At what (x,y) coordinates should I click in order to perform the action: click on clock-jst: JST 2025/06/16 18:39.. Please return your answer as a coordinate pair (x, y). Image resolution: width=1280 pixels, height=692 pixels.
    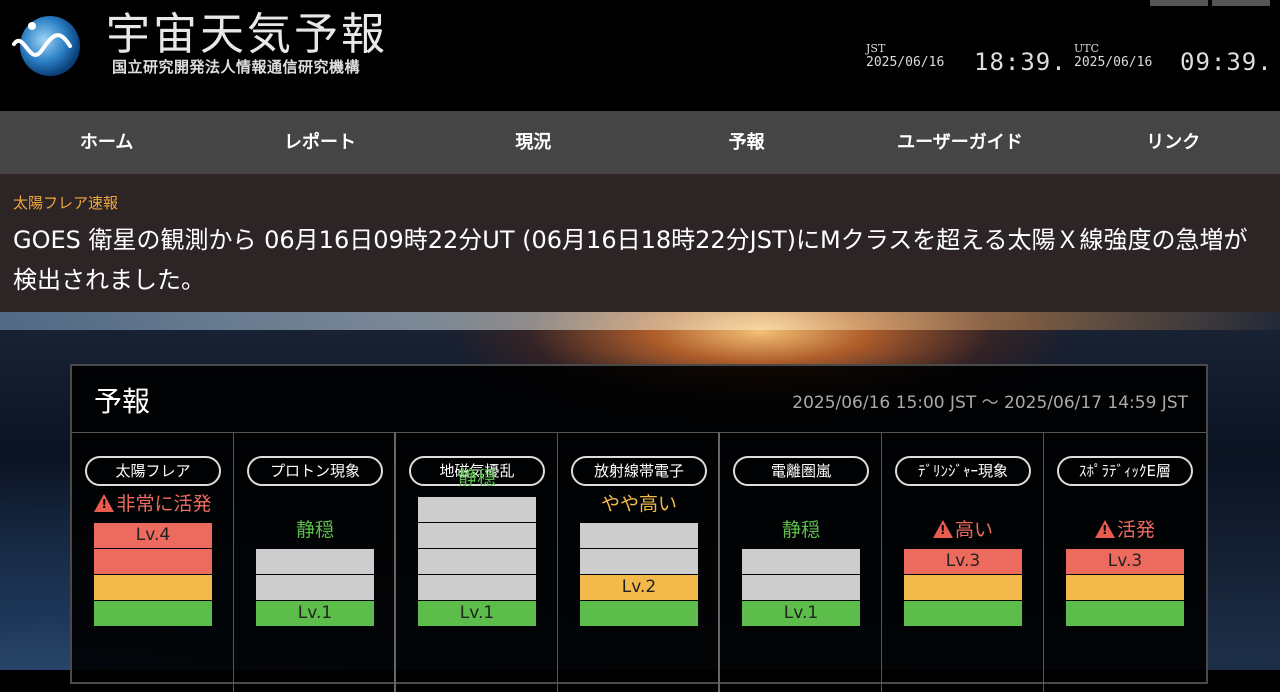
    Looking at the image, I should click on (966, 59).